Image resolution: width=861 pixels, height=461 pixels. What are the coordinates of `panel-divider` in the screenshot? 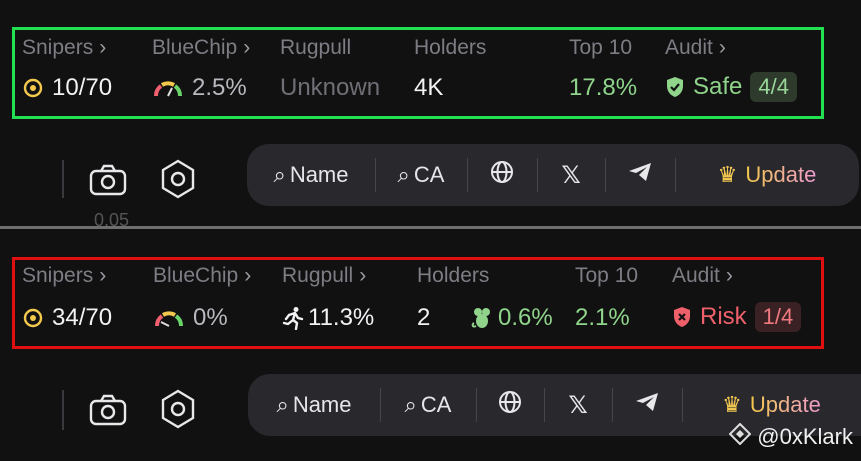 It's located at (430, 227).